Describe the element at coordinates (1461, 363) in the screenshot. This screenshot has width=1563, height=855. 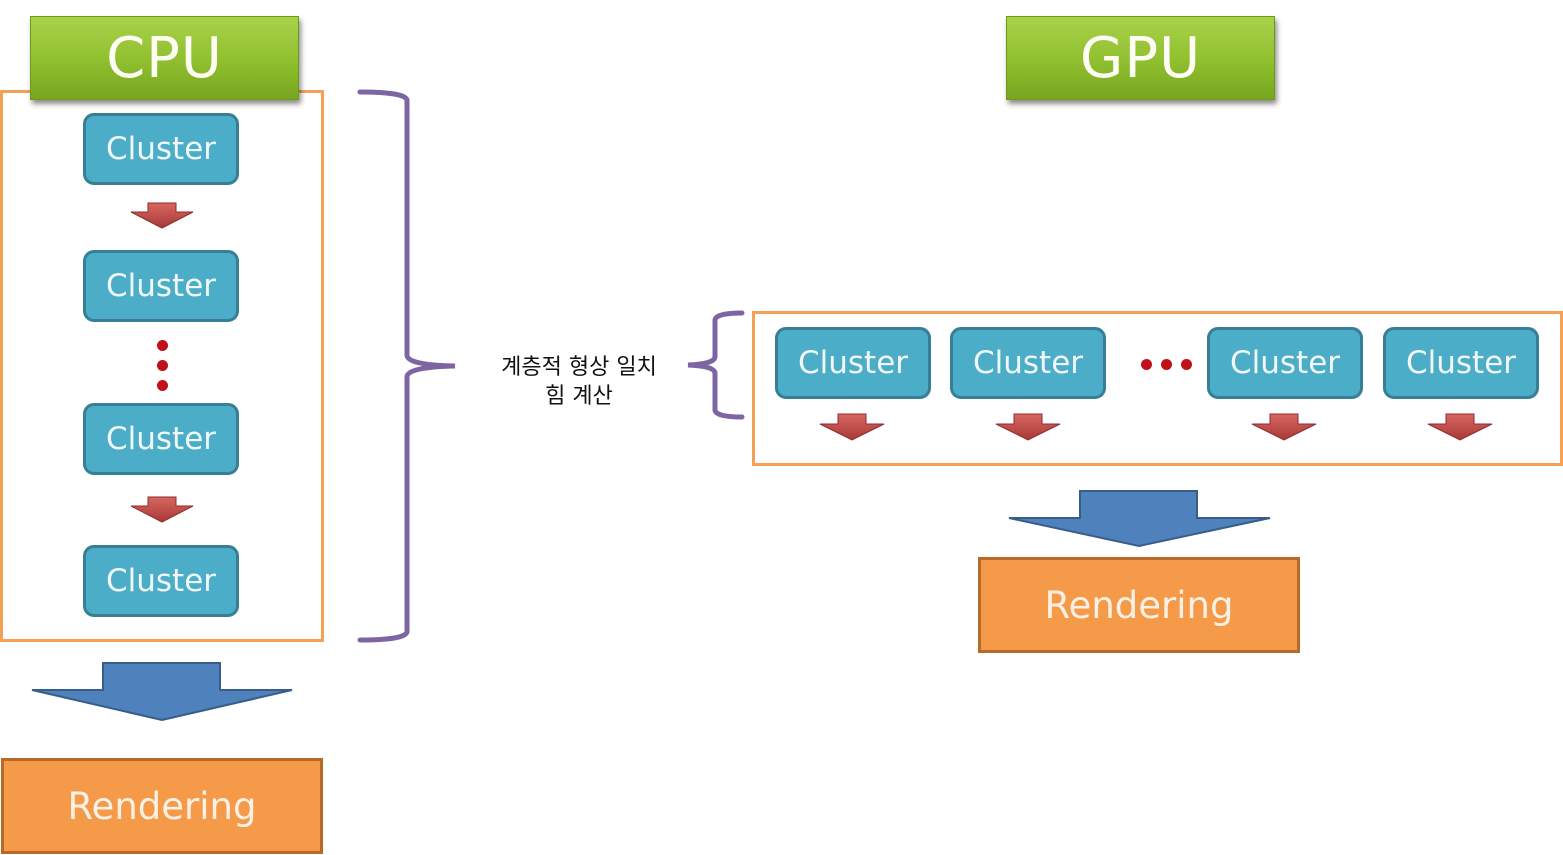
I see `gpu-cluster-4: Cluster` at that location.